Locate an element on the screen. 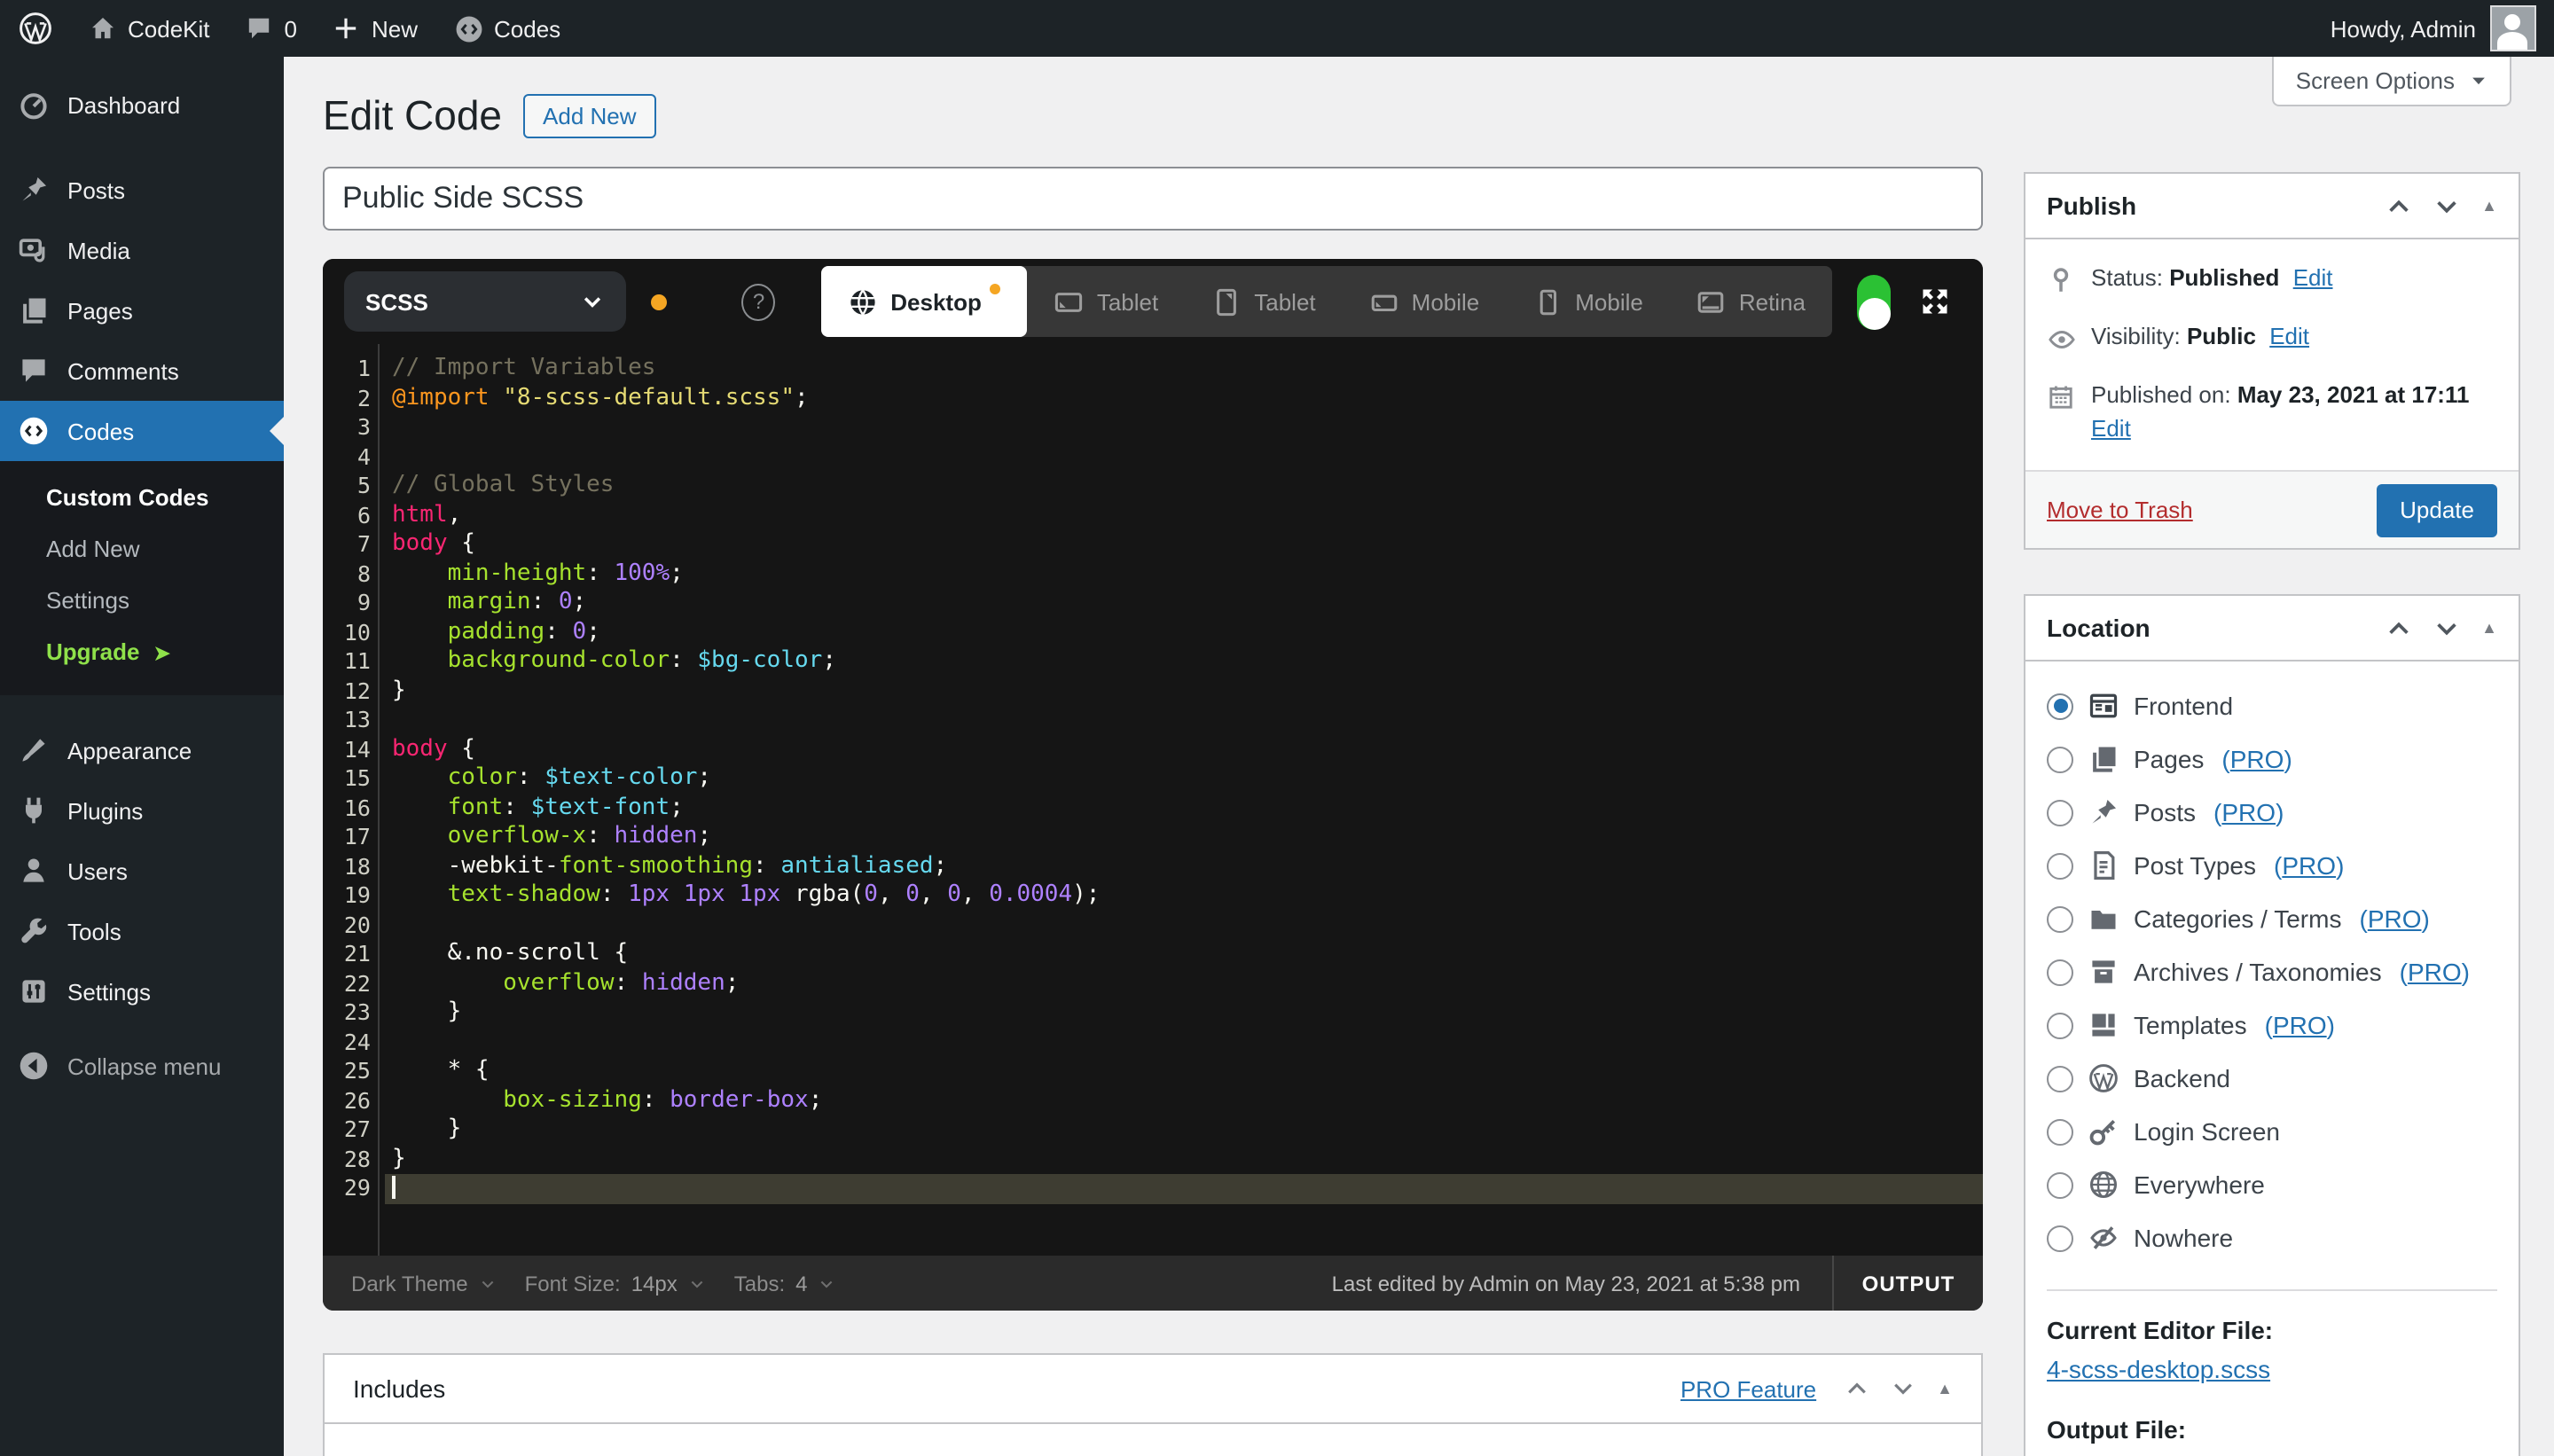 The height and width of the screenshot is (1456, 2554). code-line-29: 29 is located at coordinates (1153, 1188).